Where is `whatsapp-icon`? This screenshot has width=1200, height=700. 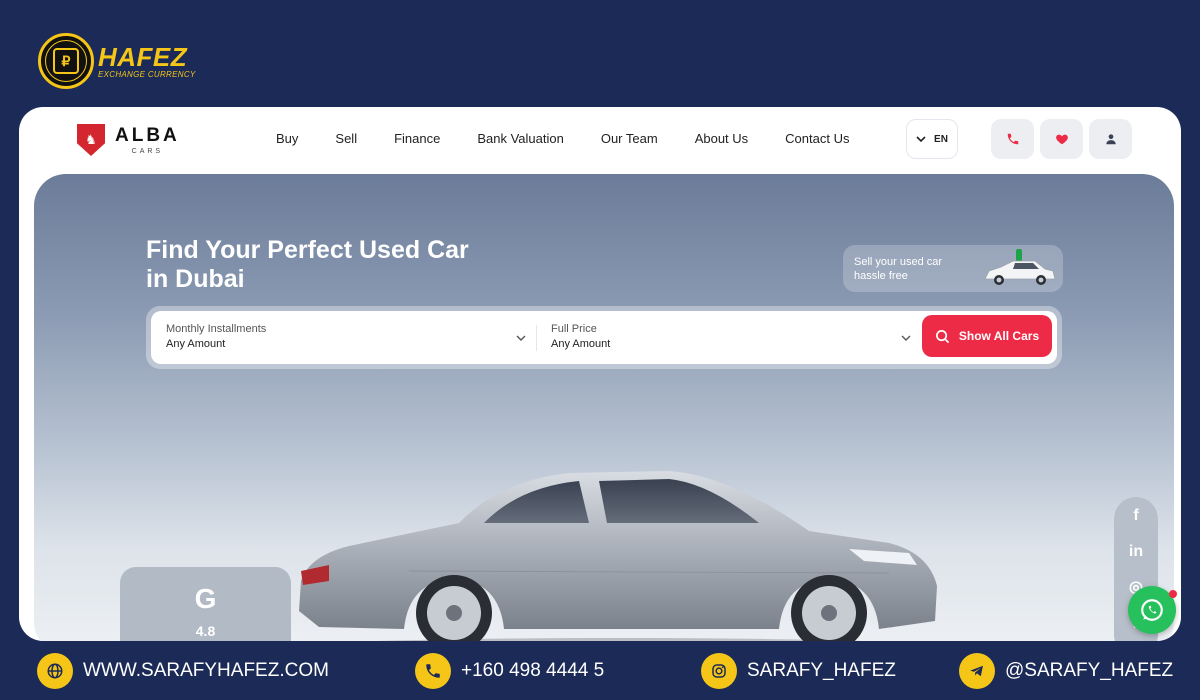 whatsapp-icon is located at coordinates (1152, 610).